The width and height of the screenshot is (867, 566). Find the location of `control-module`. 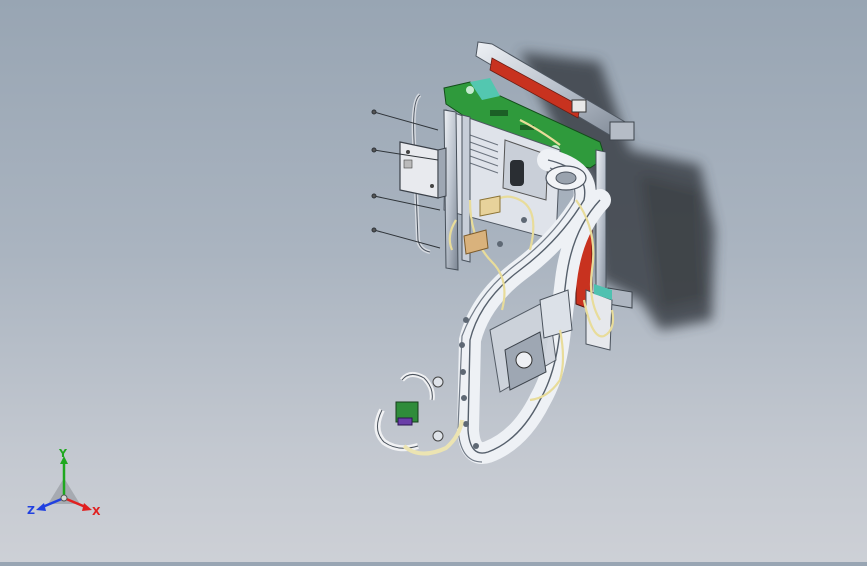

control-module is located at coordinates (423, 170).